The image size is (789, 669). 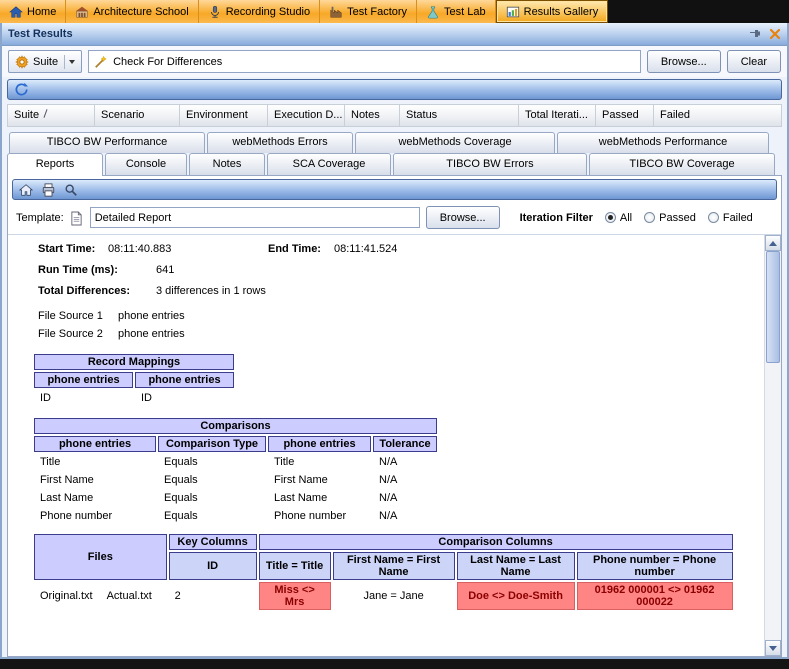 I want to click on panel-title: Test Results, so click(x=40, y=34).